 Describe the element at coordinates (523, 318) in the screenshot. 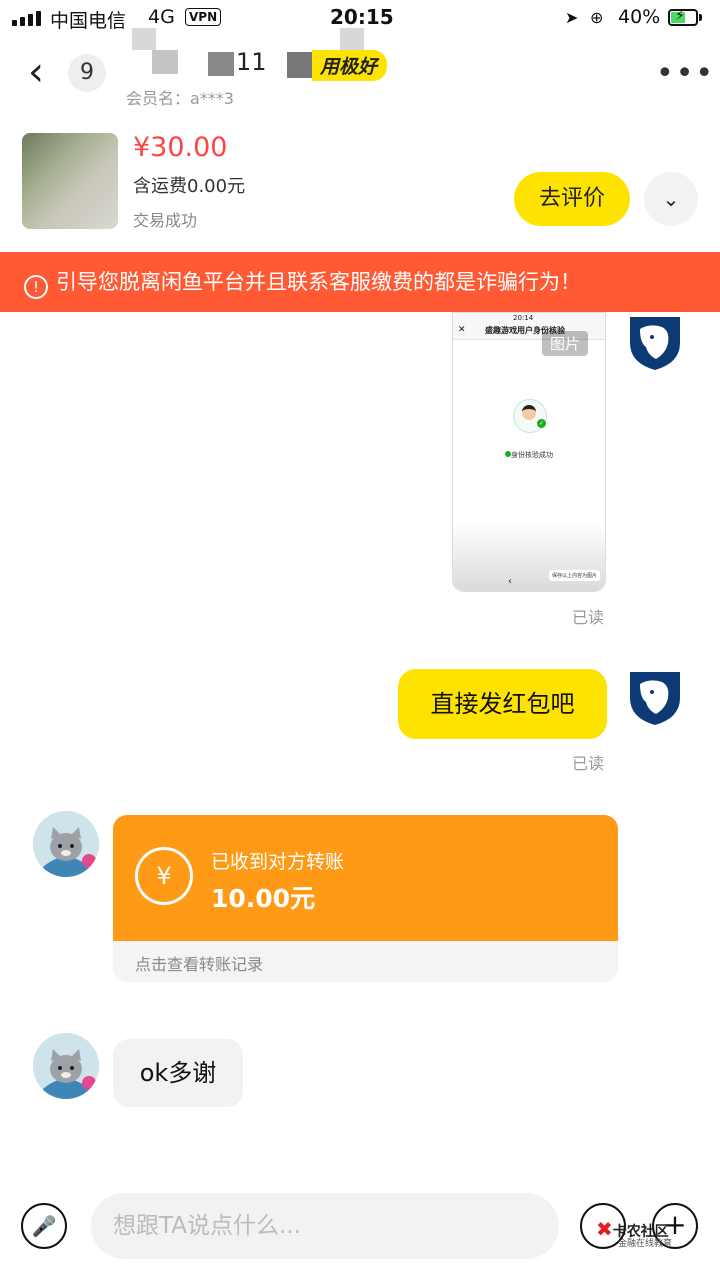

I see `shot-time: 20:14` at that location.